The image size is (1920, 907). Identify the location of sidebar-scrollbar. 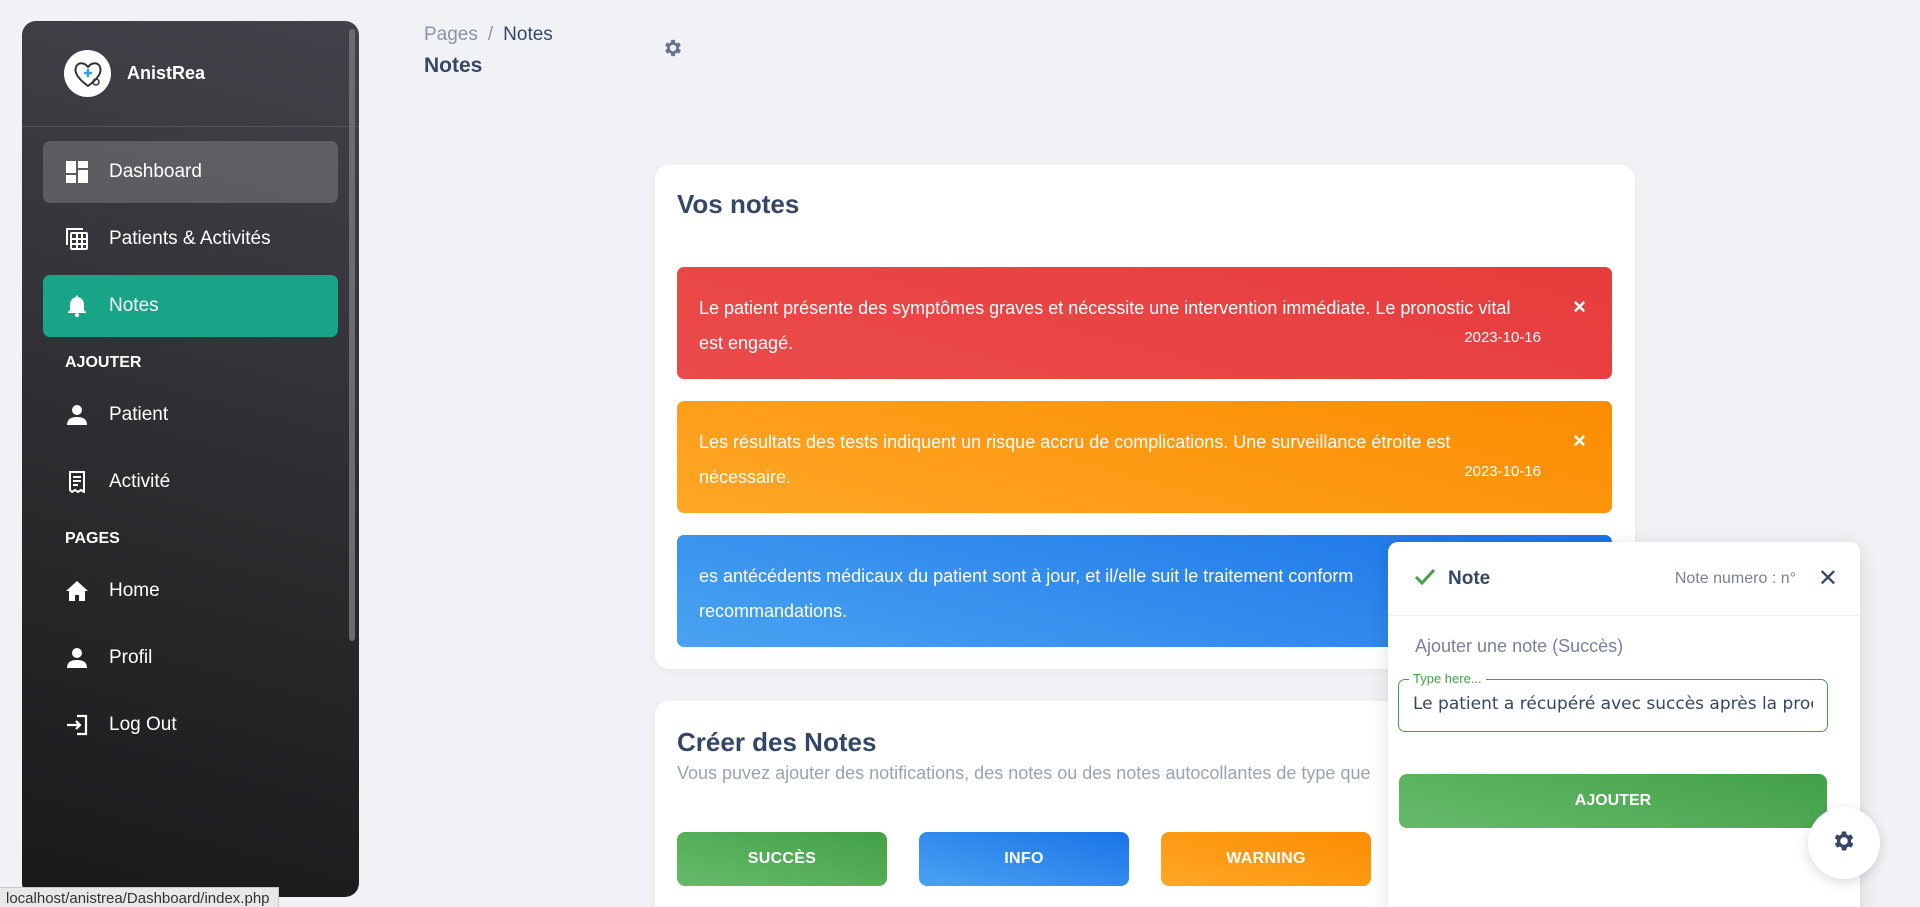
(352, 335).